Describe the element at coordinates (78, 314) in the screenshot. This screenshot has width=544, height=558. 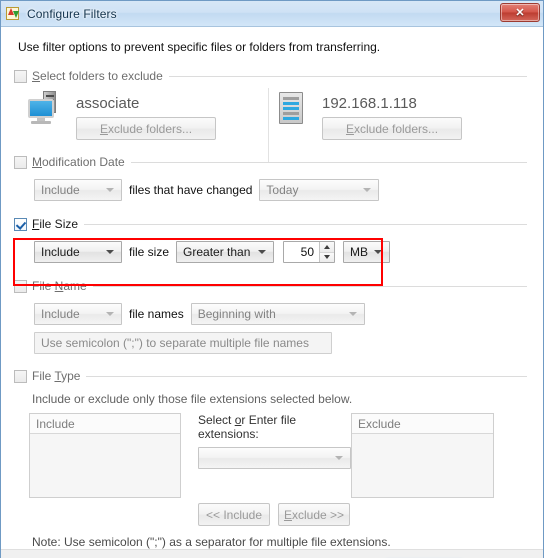
I see `file-name-mode-select: Include` at that location.